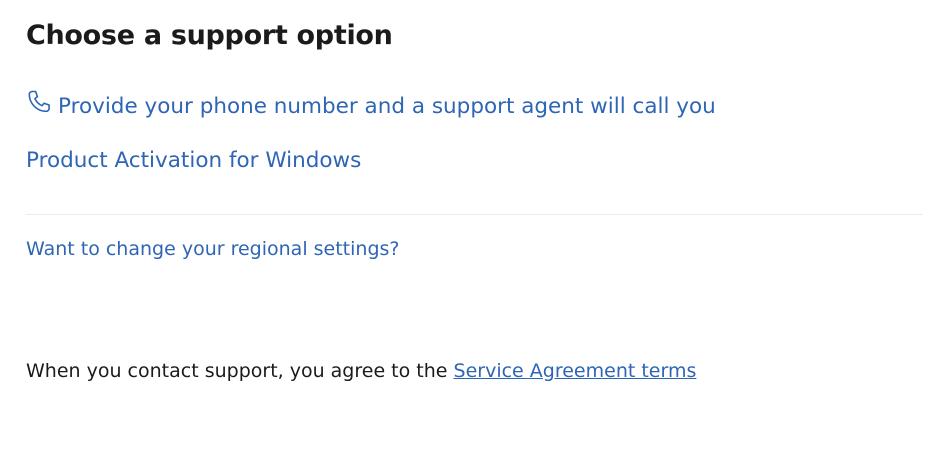  I want to click on product-activation-link: Product Activation for Windows, so click(193, 160).